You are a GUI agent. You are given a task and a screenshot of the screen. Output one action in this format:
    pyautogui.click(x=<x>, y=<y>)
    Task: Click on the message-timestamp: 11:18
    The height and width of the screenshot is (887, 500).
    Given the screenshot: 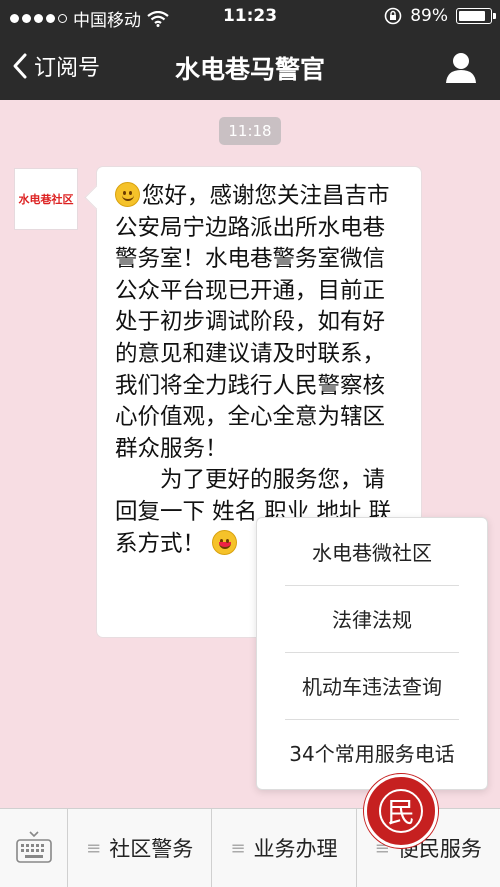 What is the action you would take?
    pyautogui.click(x=250, y=131)
    